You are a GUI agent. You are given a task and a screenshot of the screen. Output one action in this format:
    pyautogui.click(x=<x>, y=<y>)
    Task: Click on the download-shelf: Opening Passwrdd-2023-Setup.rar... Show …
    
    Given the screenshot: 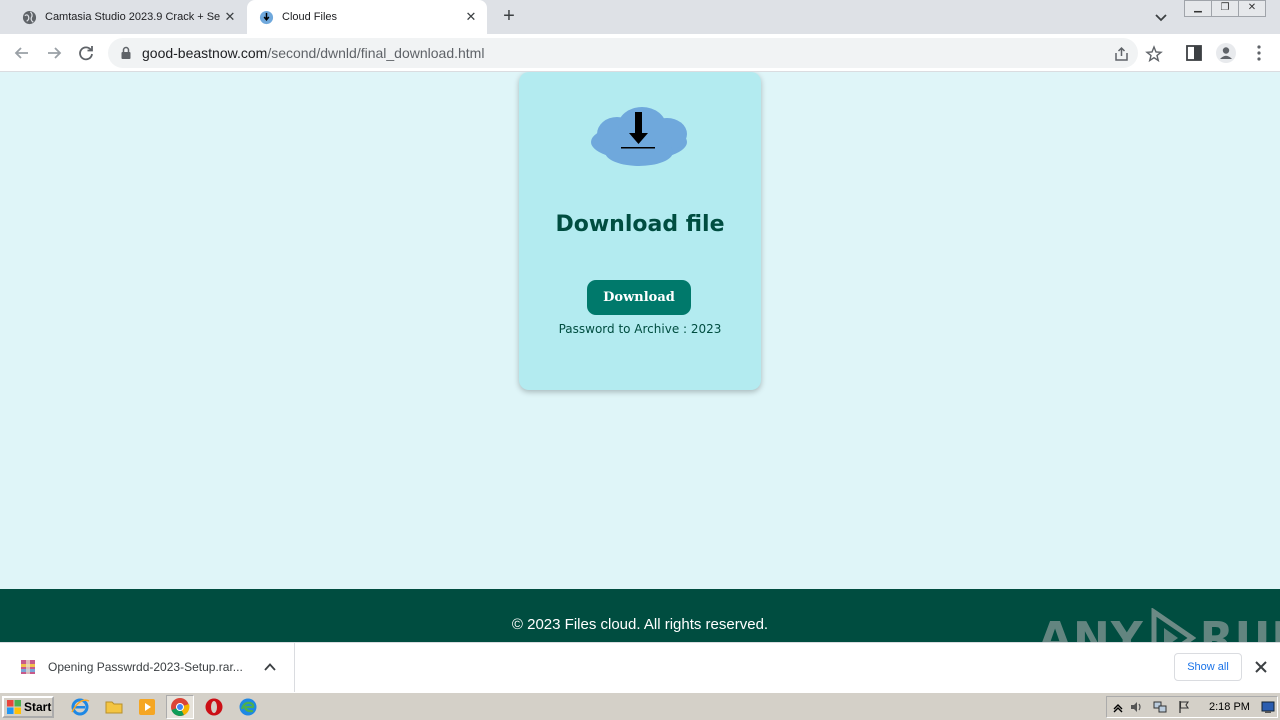 What is the action you would take?
    pyautogui.click(x=640, y=667)
    